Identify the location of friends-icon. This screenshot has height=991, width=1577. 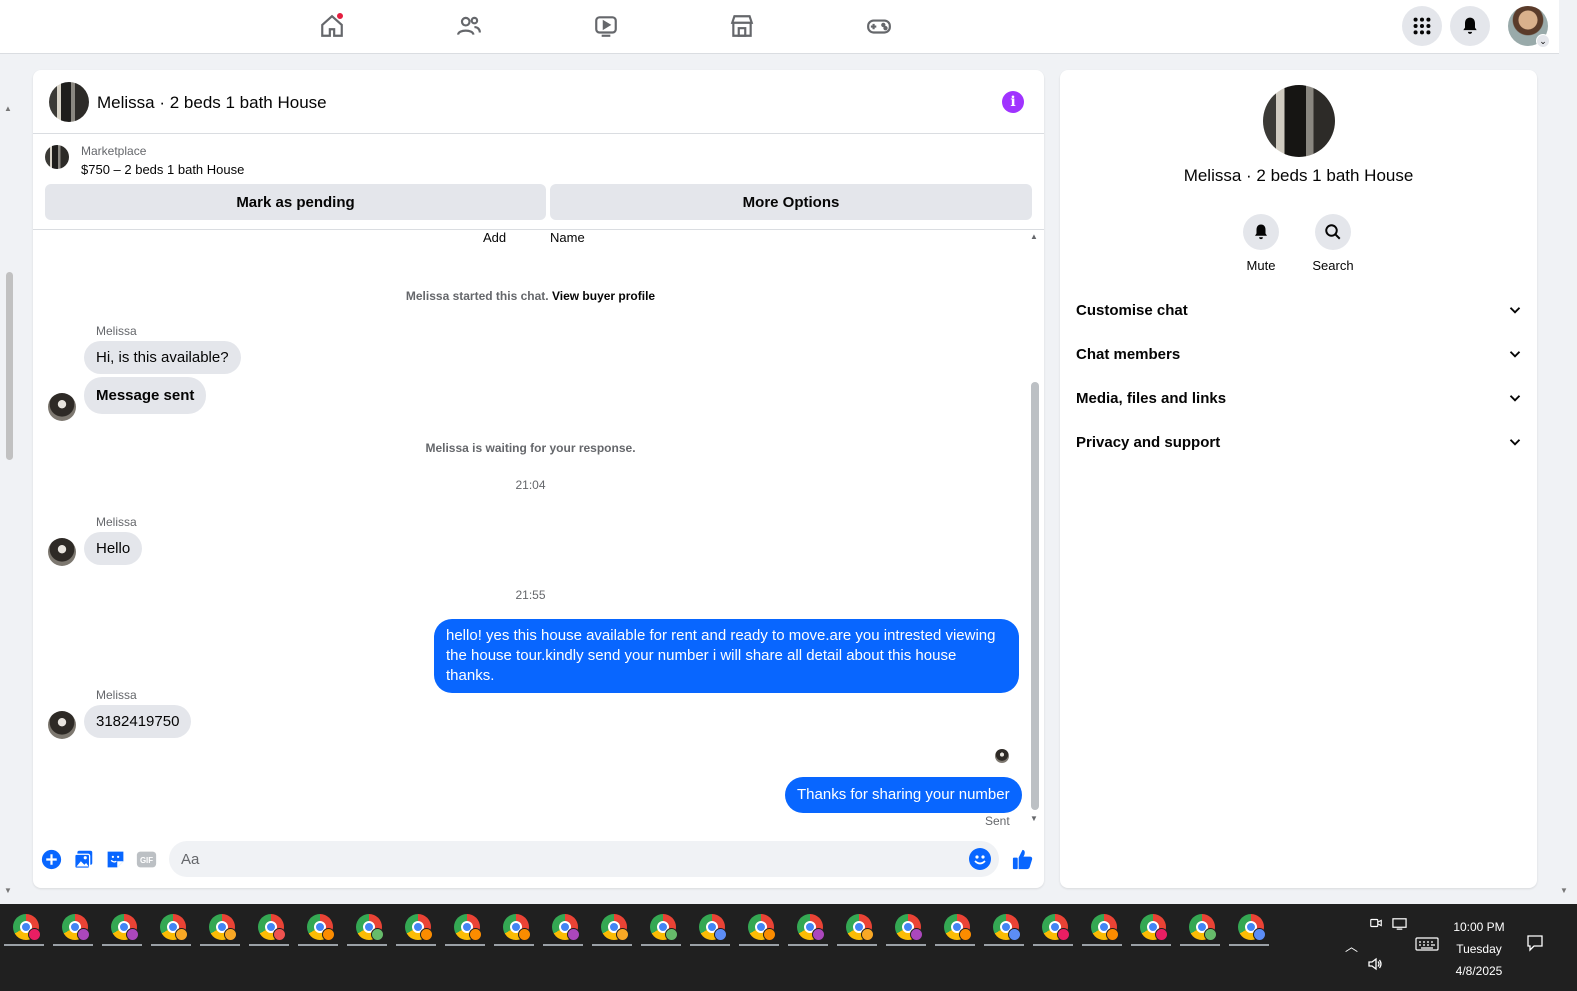
(469, 26).